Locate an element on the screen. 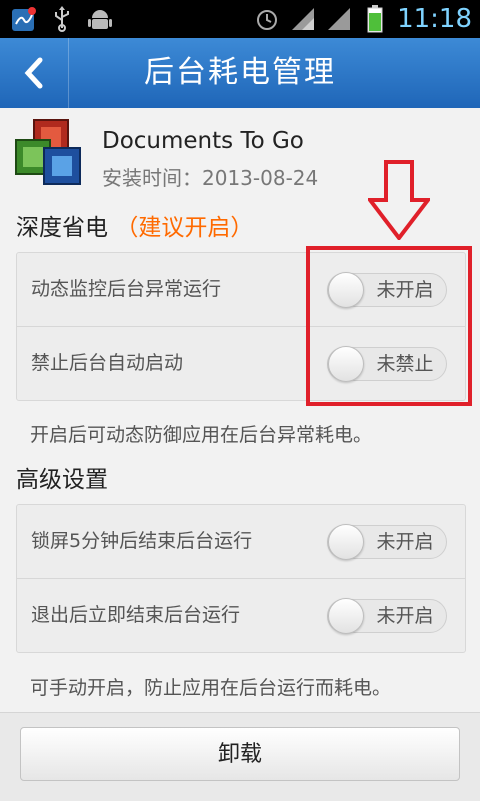 The height and width of the screenshot is (801, 480). status-bar: 11:18 is located at coordinates (240, 19).